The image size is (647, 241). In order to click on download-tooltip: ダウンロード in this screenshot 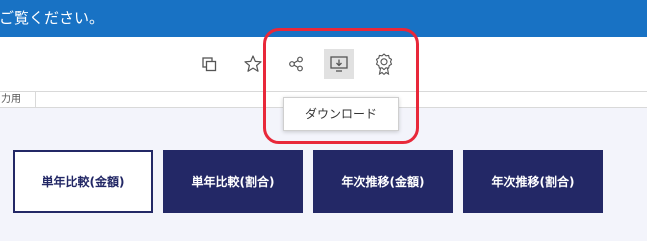, I will do `click(341, 114)`.